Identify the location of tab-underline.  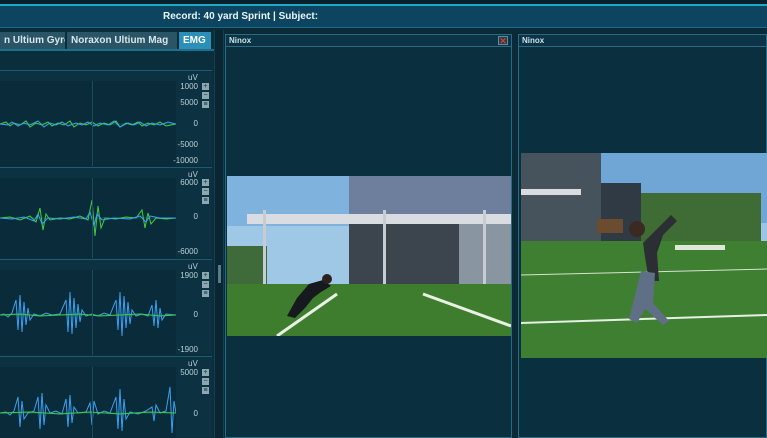
(107, 50).